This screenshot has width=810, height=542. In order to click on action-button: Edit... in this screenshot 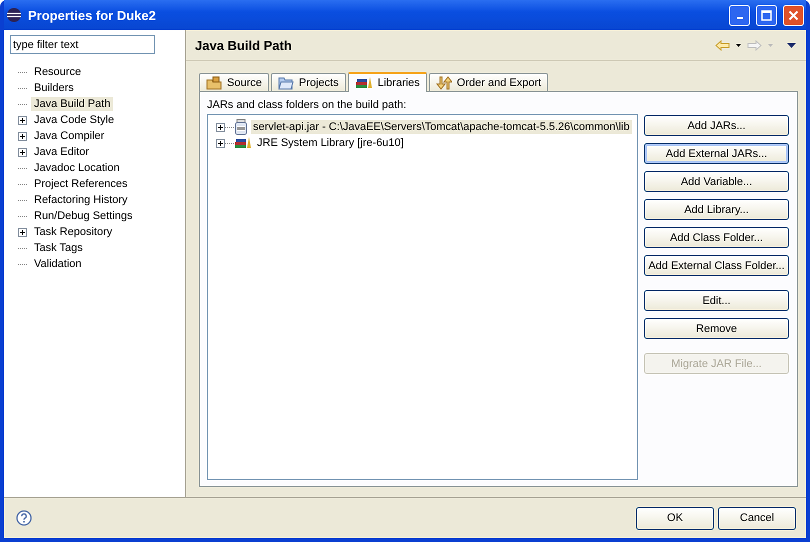, I will do `click(716, 300)`.